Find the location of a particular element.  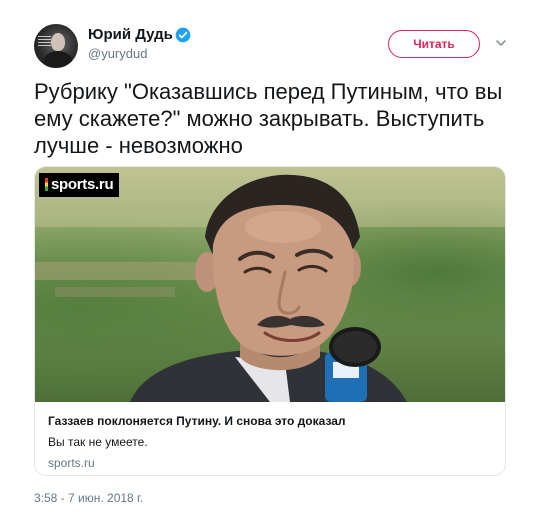

chevron-down-icon is located at coordinates (501, 43).